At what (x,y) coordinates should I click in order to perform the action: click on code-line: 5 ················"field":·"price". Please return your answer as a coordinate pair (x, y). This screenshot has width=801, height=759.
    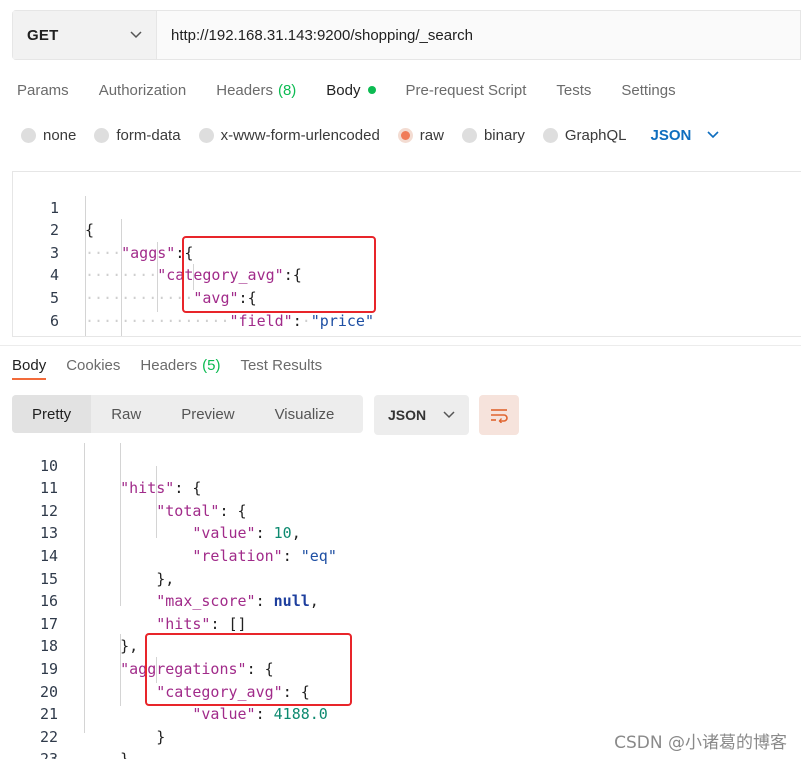
    Looking at the image, I should click on (407, 297).